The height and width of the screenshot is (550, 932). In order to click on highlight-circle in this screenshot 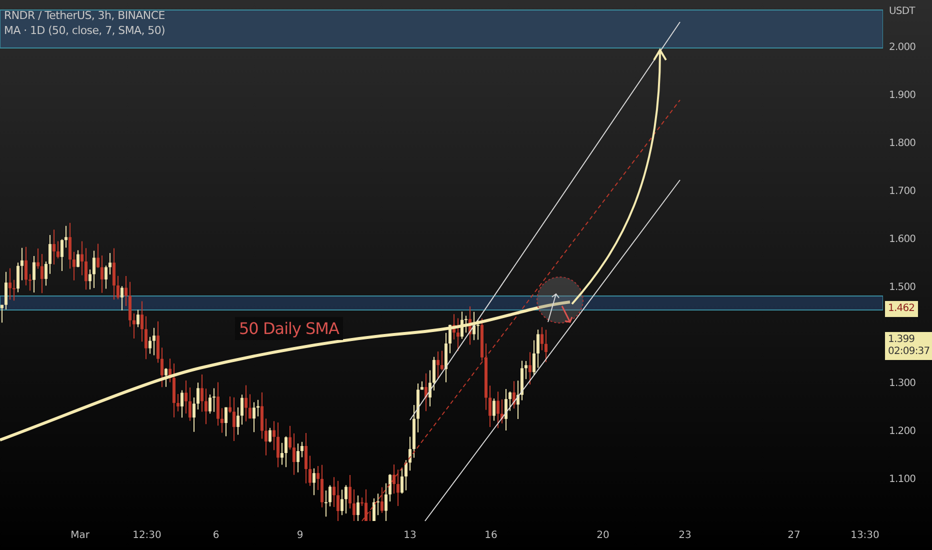, I will do `click(560, 300)`.